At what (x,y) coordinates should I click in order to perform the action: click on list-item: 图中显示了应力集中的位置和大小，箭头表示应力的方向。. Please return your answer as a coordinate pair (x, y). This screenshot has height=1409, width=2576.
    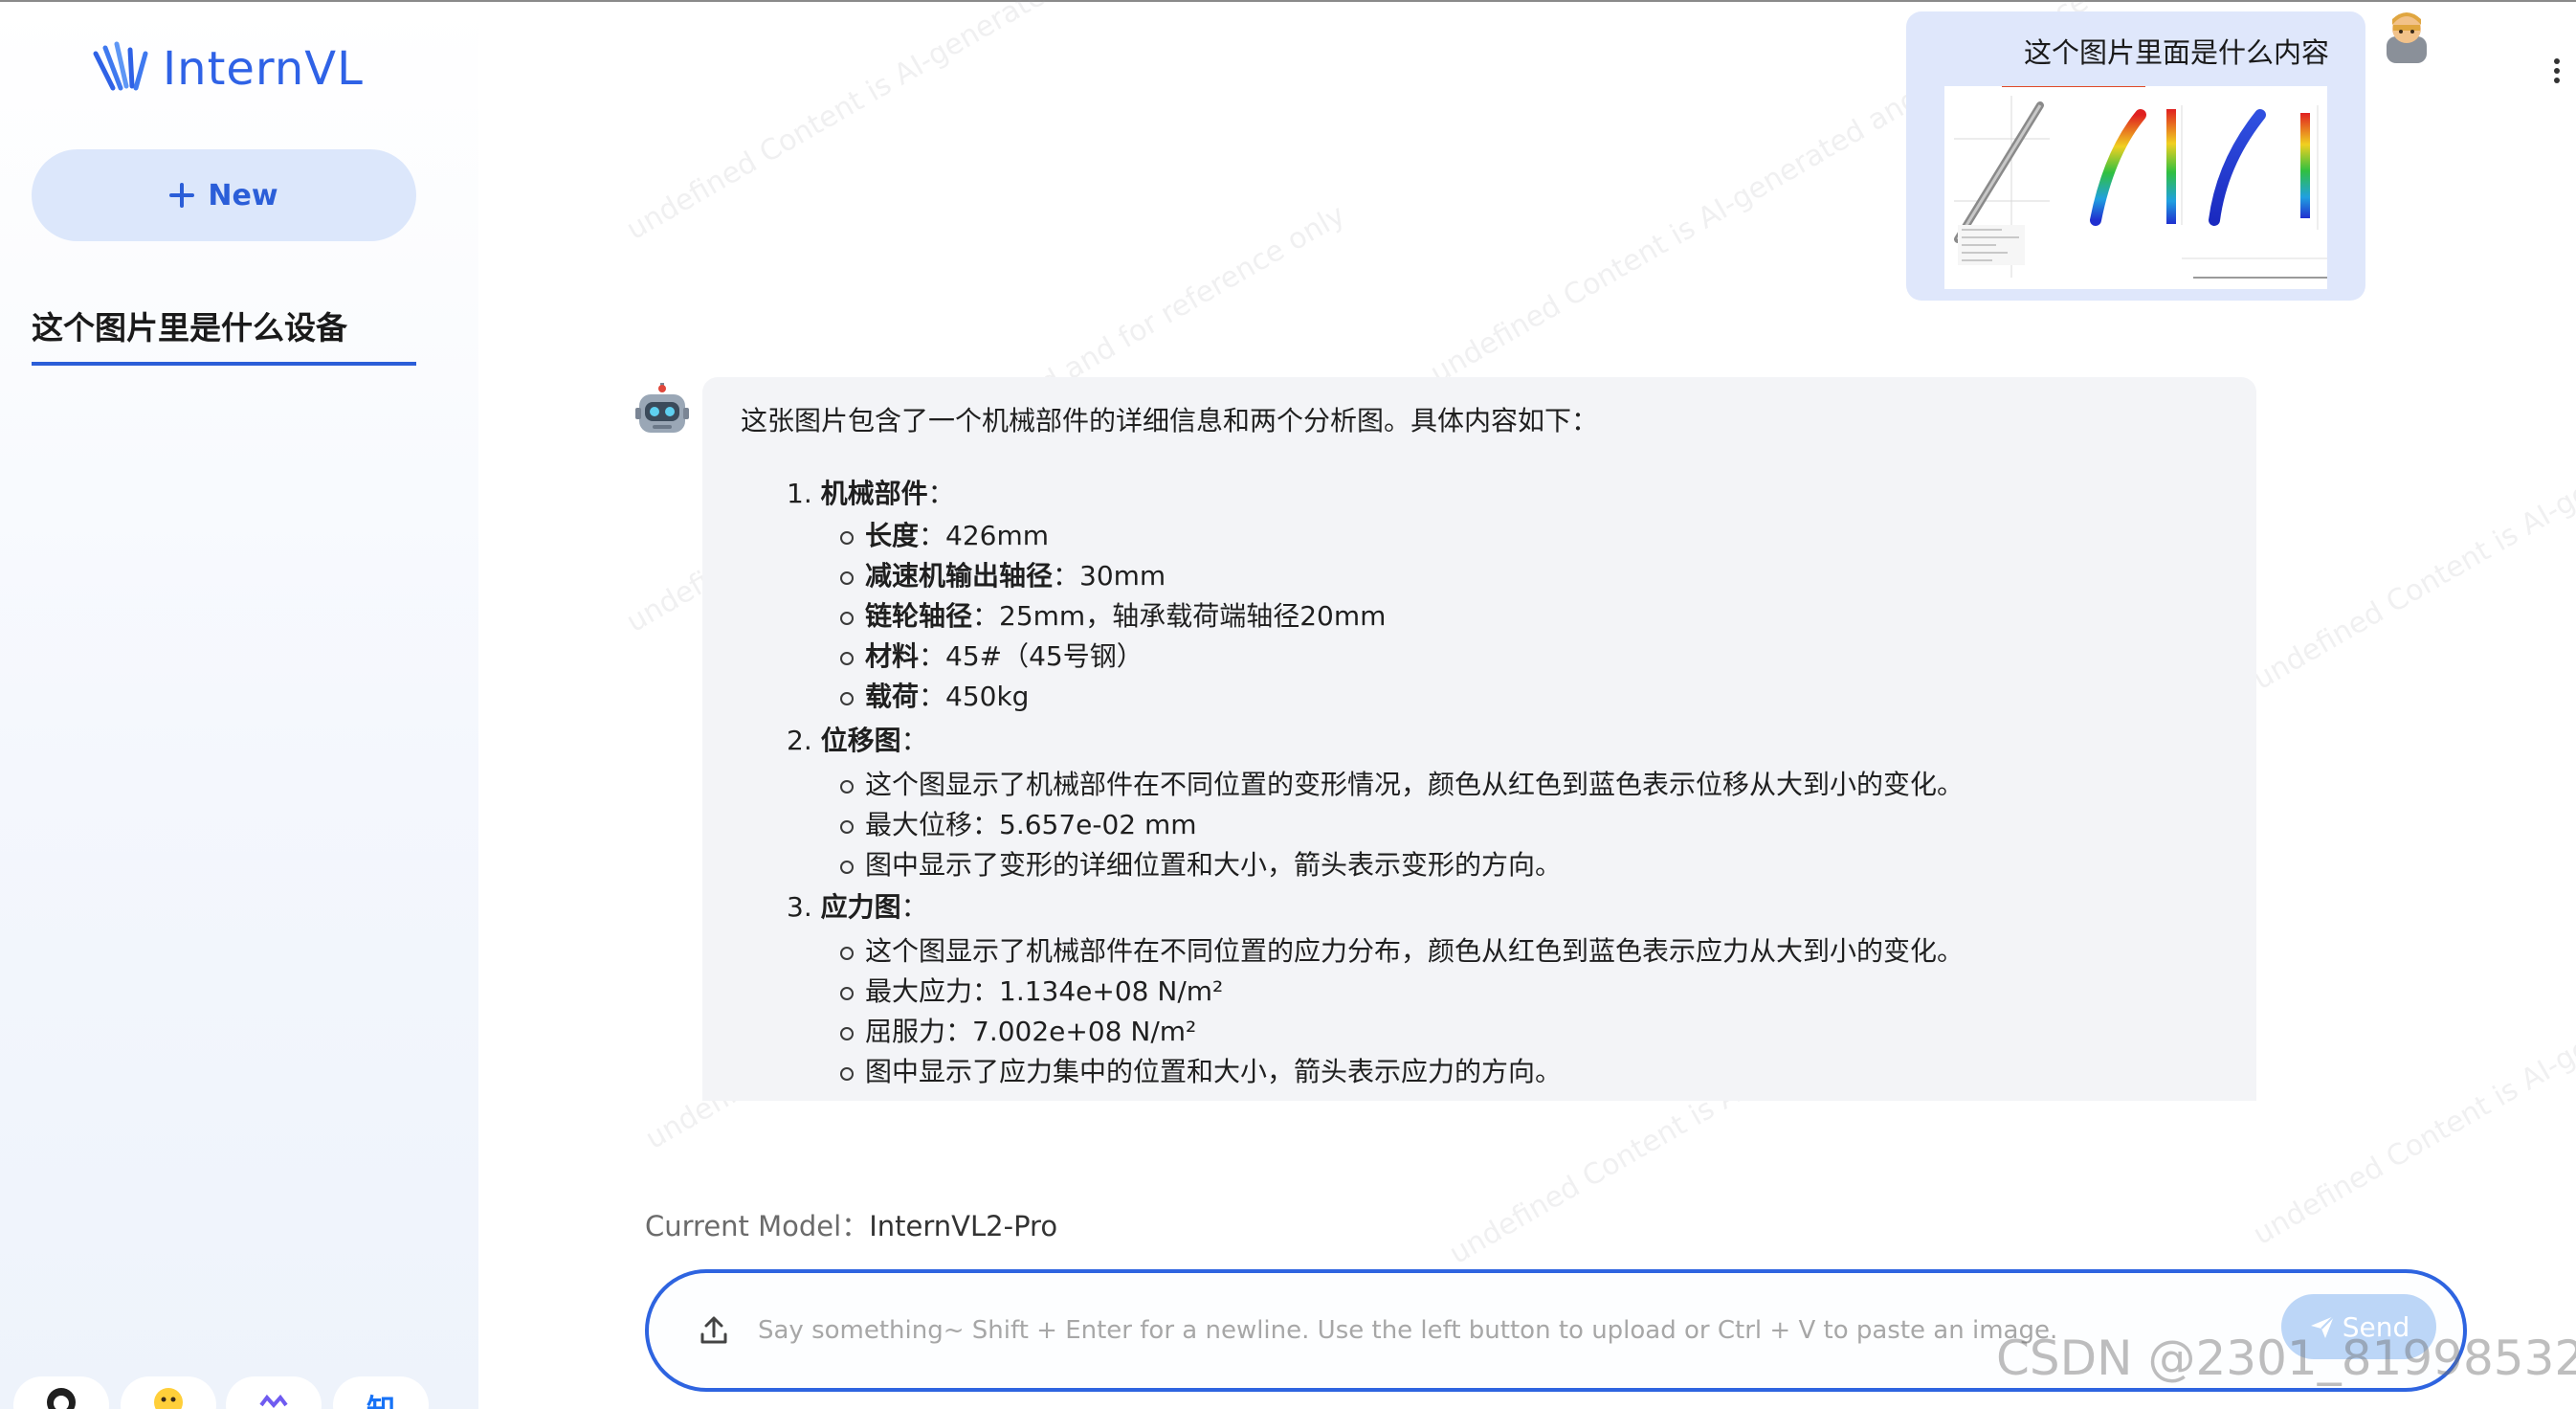
    Looking at the image, I should click on (1200, 1072).